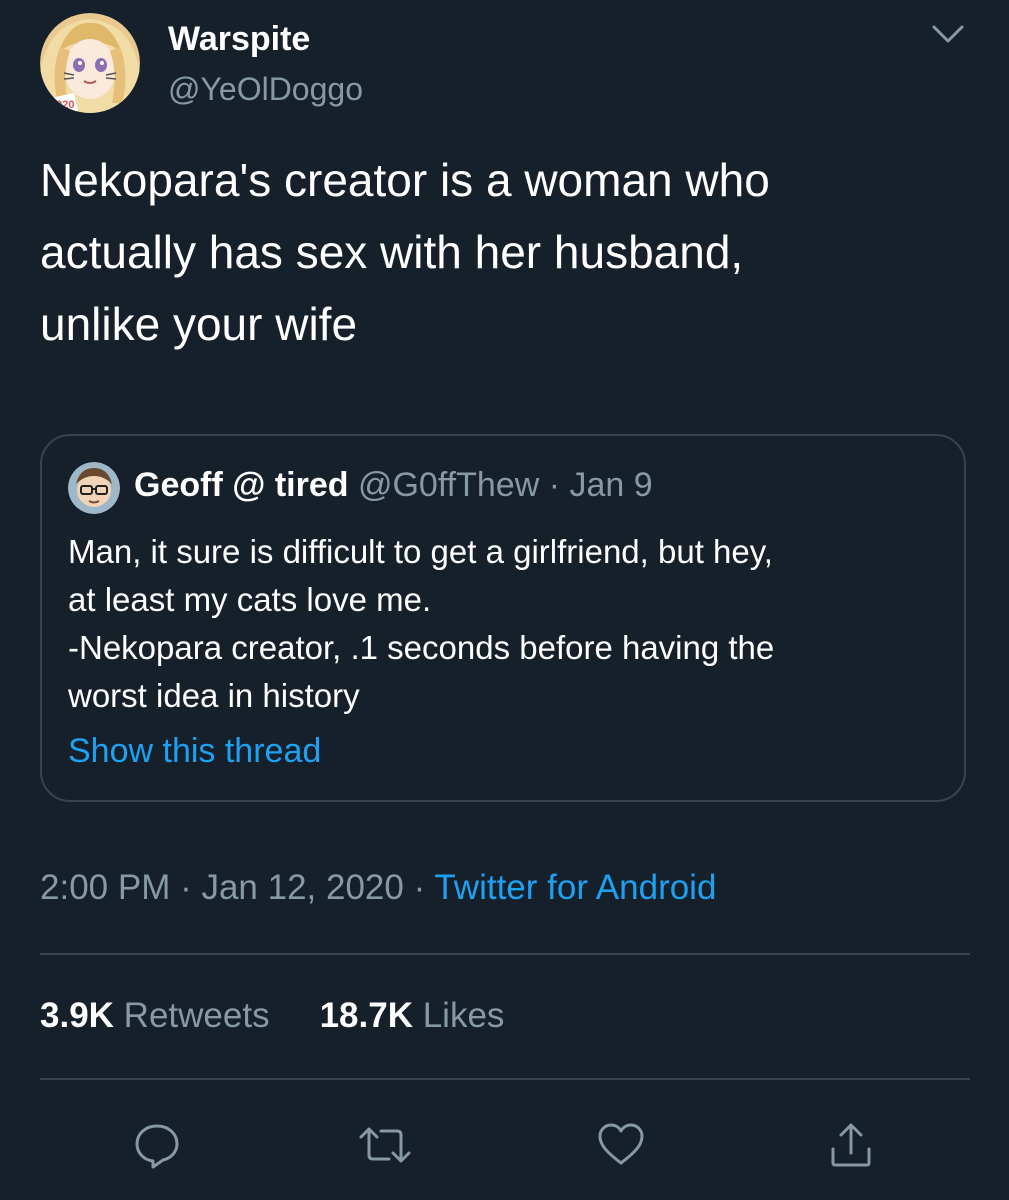  Describe the element at coordinates (575, 887) in the screenshot. I see `tweet-source-link: Twitter for Android` at that location.